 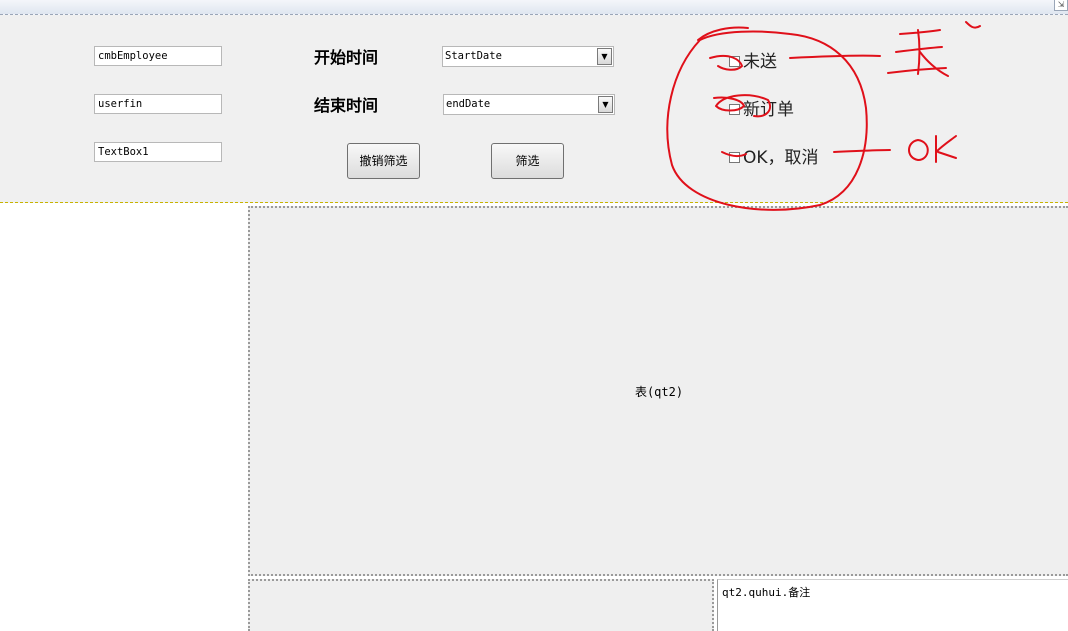 What do you see at coordinates (473, 56) in the screenshot?
I see `start-date-value: StartDate` at bounding box center [473, 56].